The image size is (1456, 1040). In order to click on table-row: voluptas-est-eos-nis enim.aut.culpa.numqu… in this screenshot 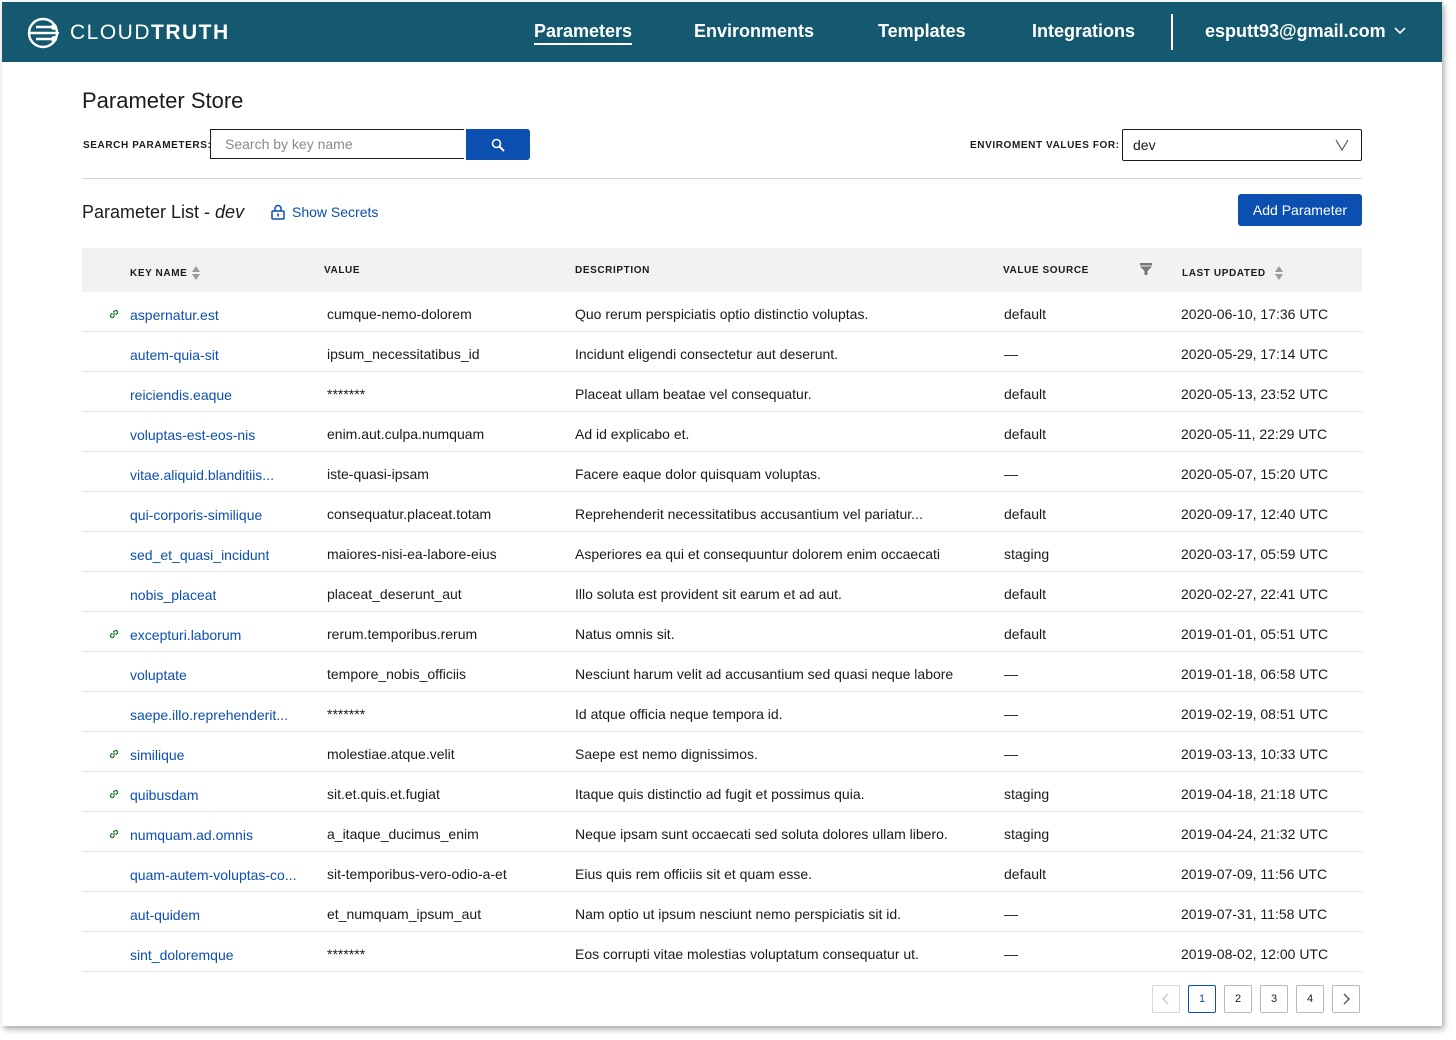, I will do `click(722, 432)`.